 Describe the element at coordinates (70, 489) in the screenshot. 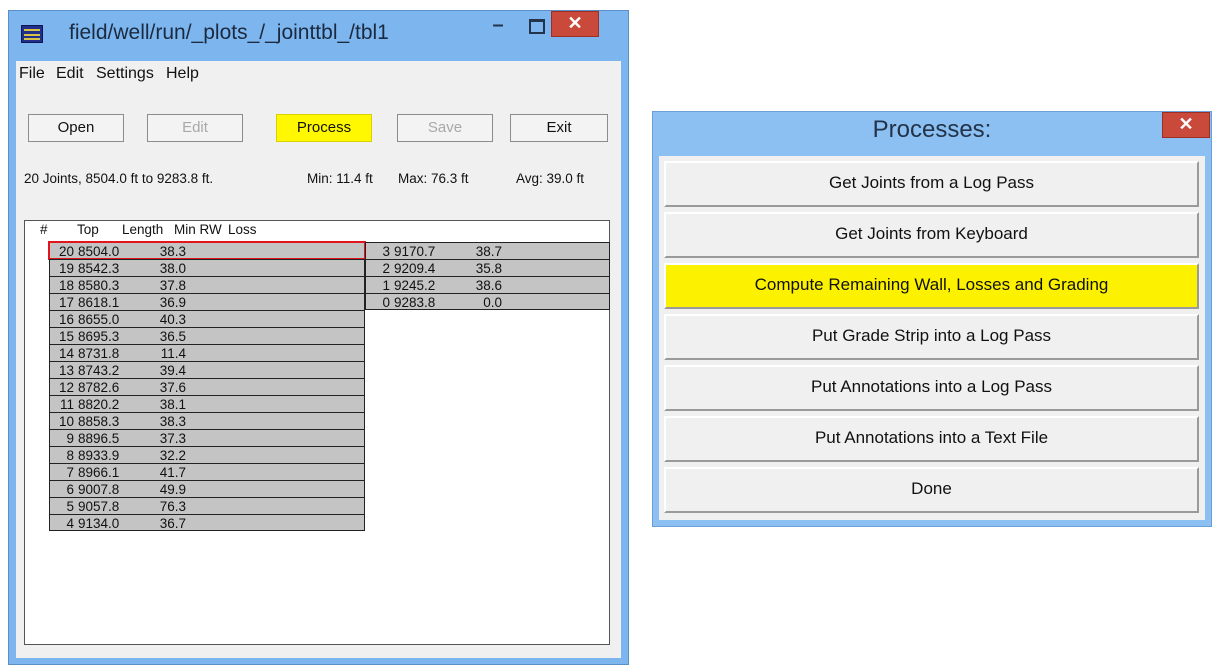

I see `joint-number: 6` at that location.